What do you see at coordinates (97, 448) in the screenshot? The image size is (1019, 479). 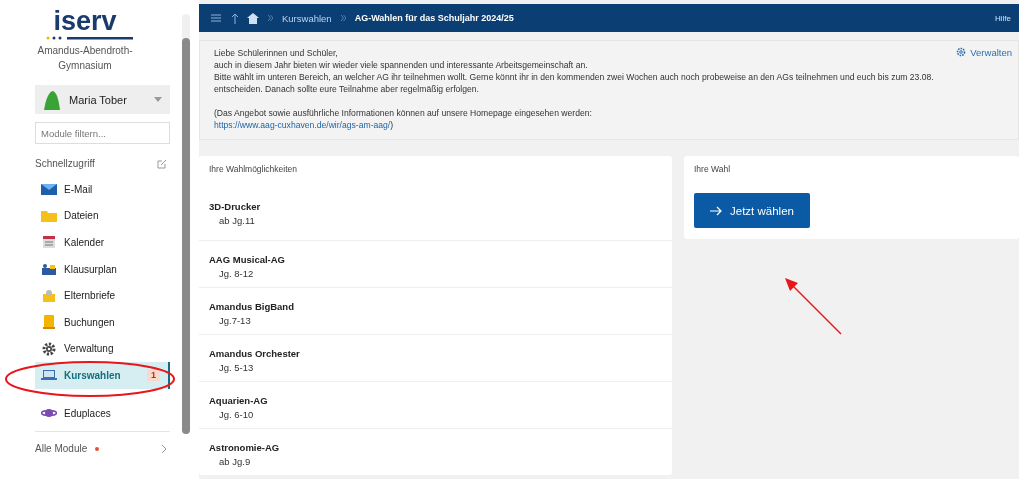 I see `notification-dot-icon` at bounding box center [97, 448].